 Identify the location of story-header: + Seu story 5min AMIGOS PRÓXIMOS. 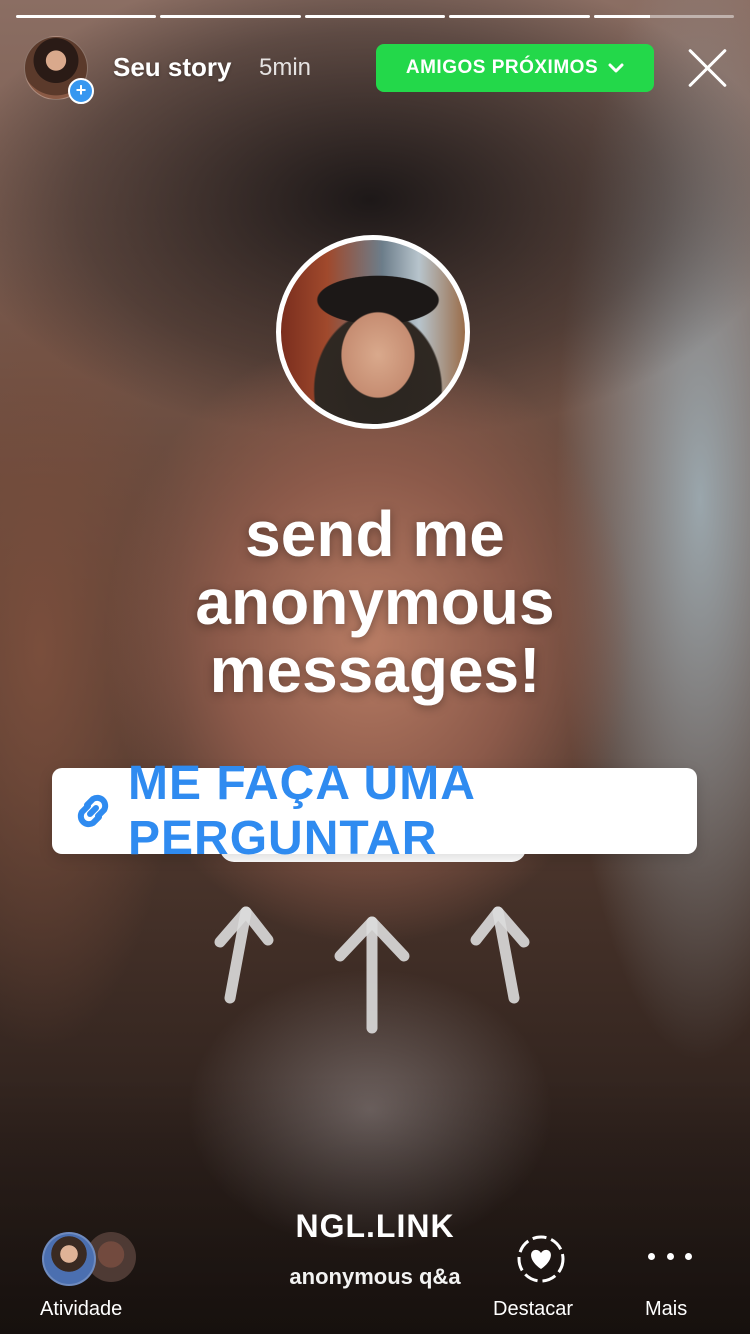
(377, 70).